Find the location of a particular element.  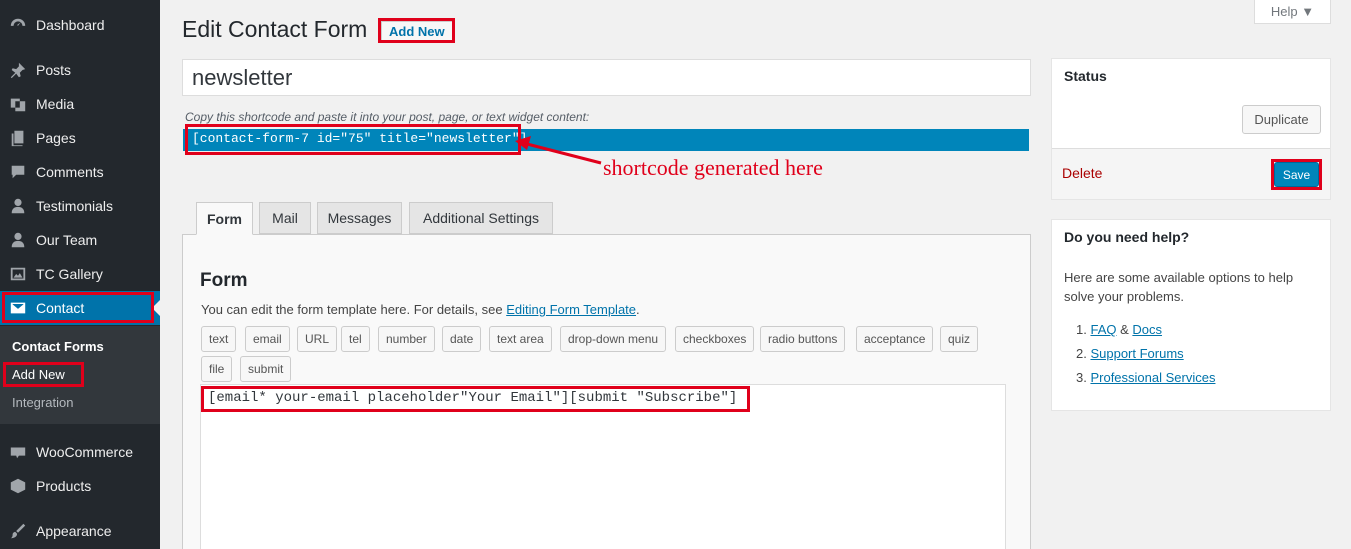

help-item-number: 1. is located at coordinates (1081, 329).